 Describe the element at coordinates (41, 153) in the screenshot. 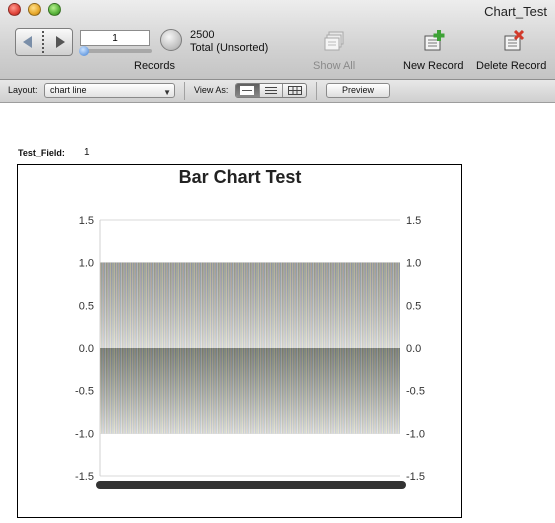

I see `test-field-label: Test_Field:` at that location.